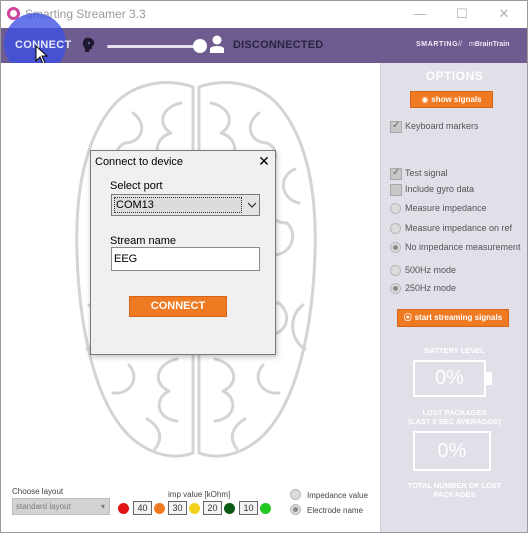  I want to click on connection-status: DISCONNECTED, so click(278, 45).